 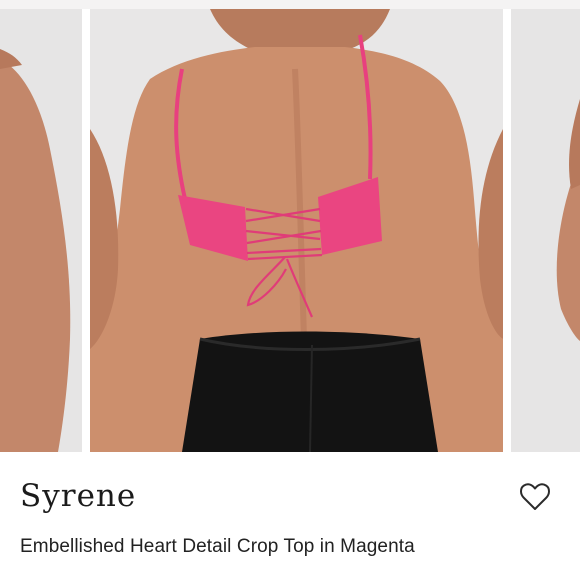 I want to click on previous-product-photo, so click(x=41, y=230).